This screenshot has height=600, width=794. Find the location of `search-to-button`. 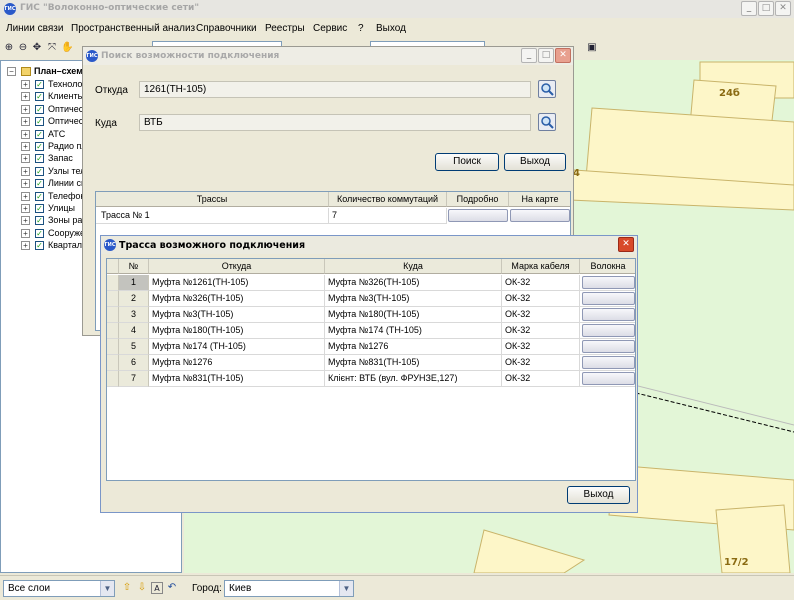

search-to-button is located at coordinates (547, 122).